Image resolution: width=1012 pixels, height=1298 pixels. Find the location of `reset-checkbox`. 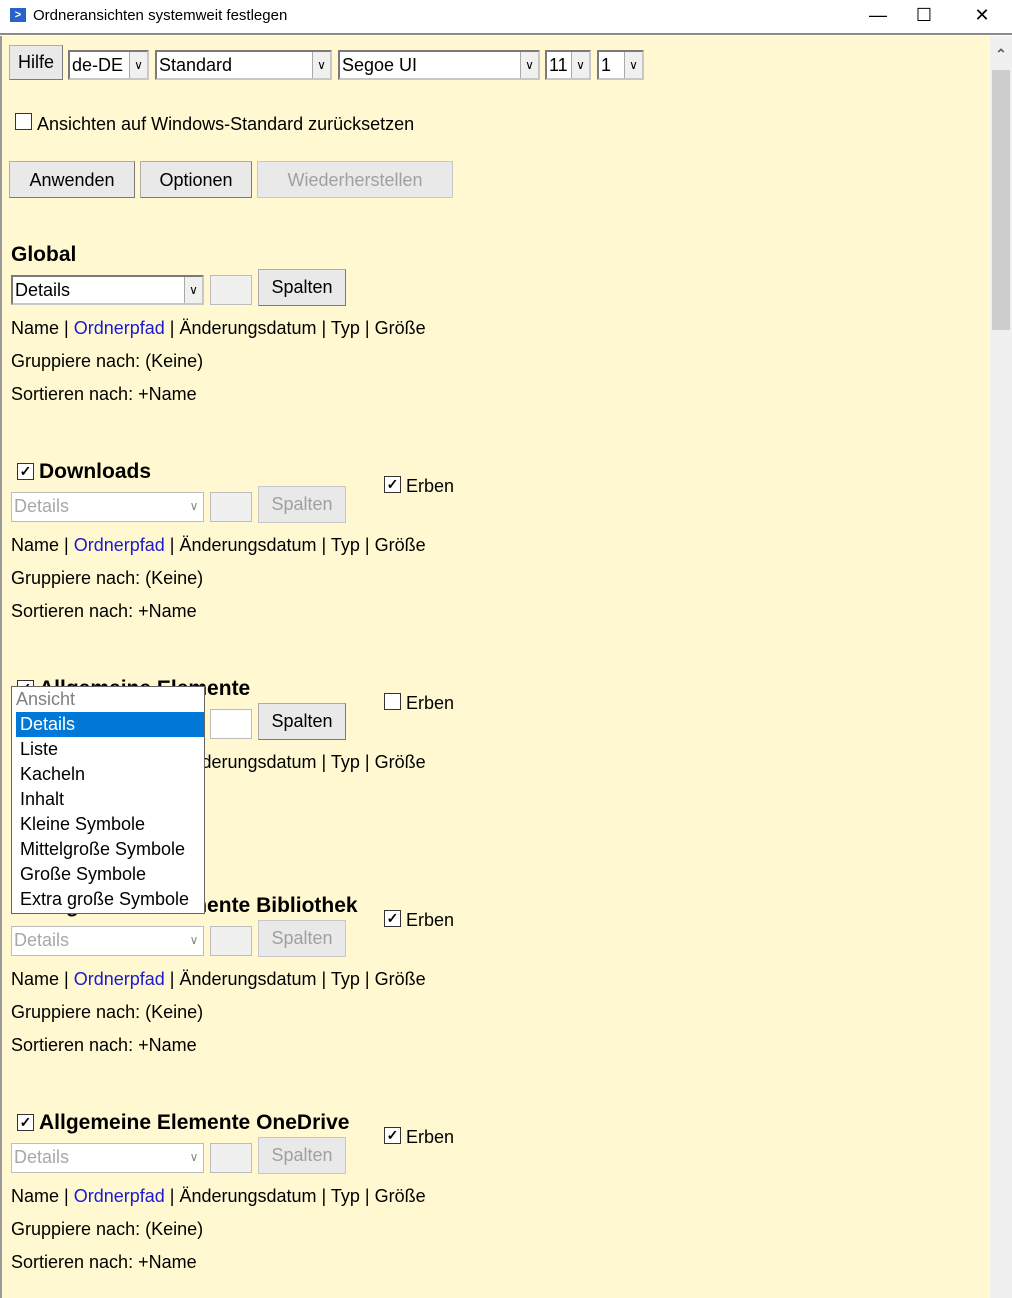

reset-checkbox is located at coordinates (23, 121).